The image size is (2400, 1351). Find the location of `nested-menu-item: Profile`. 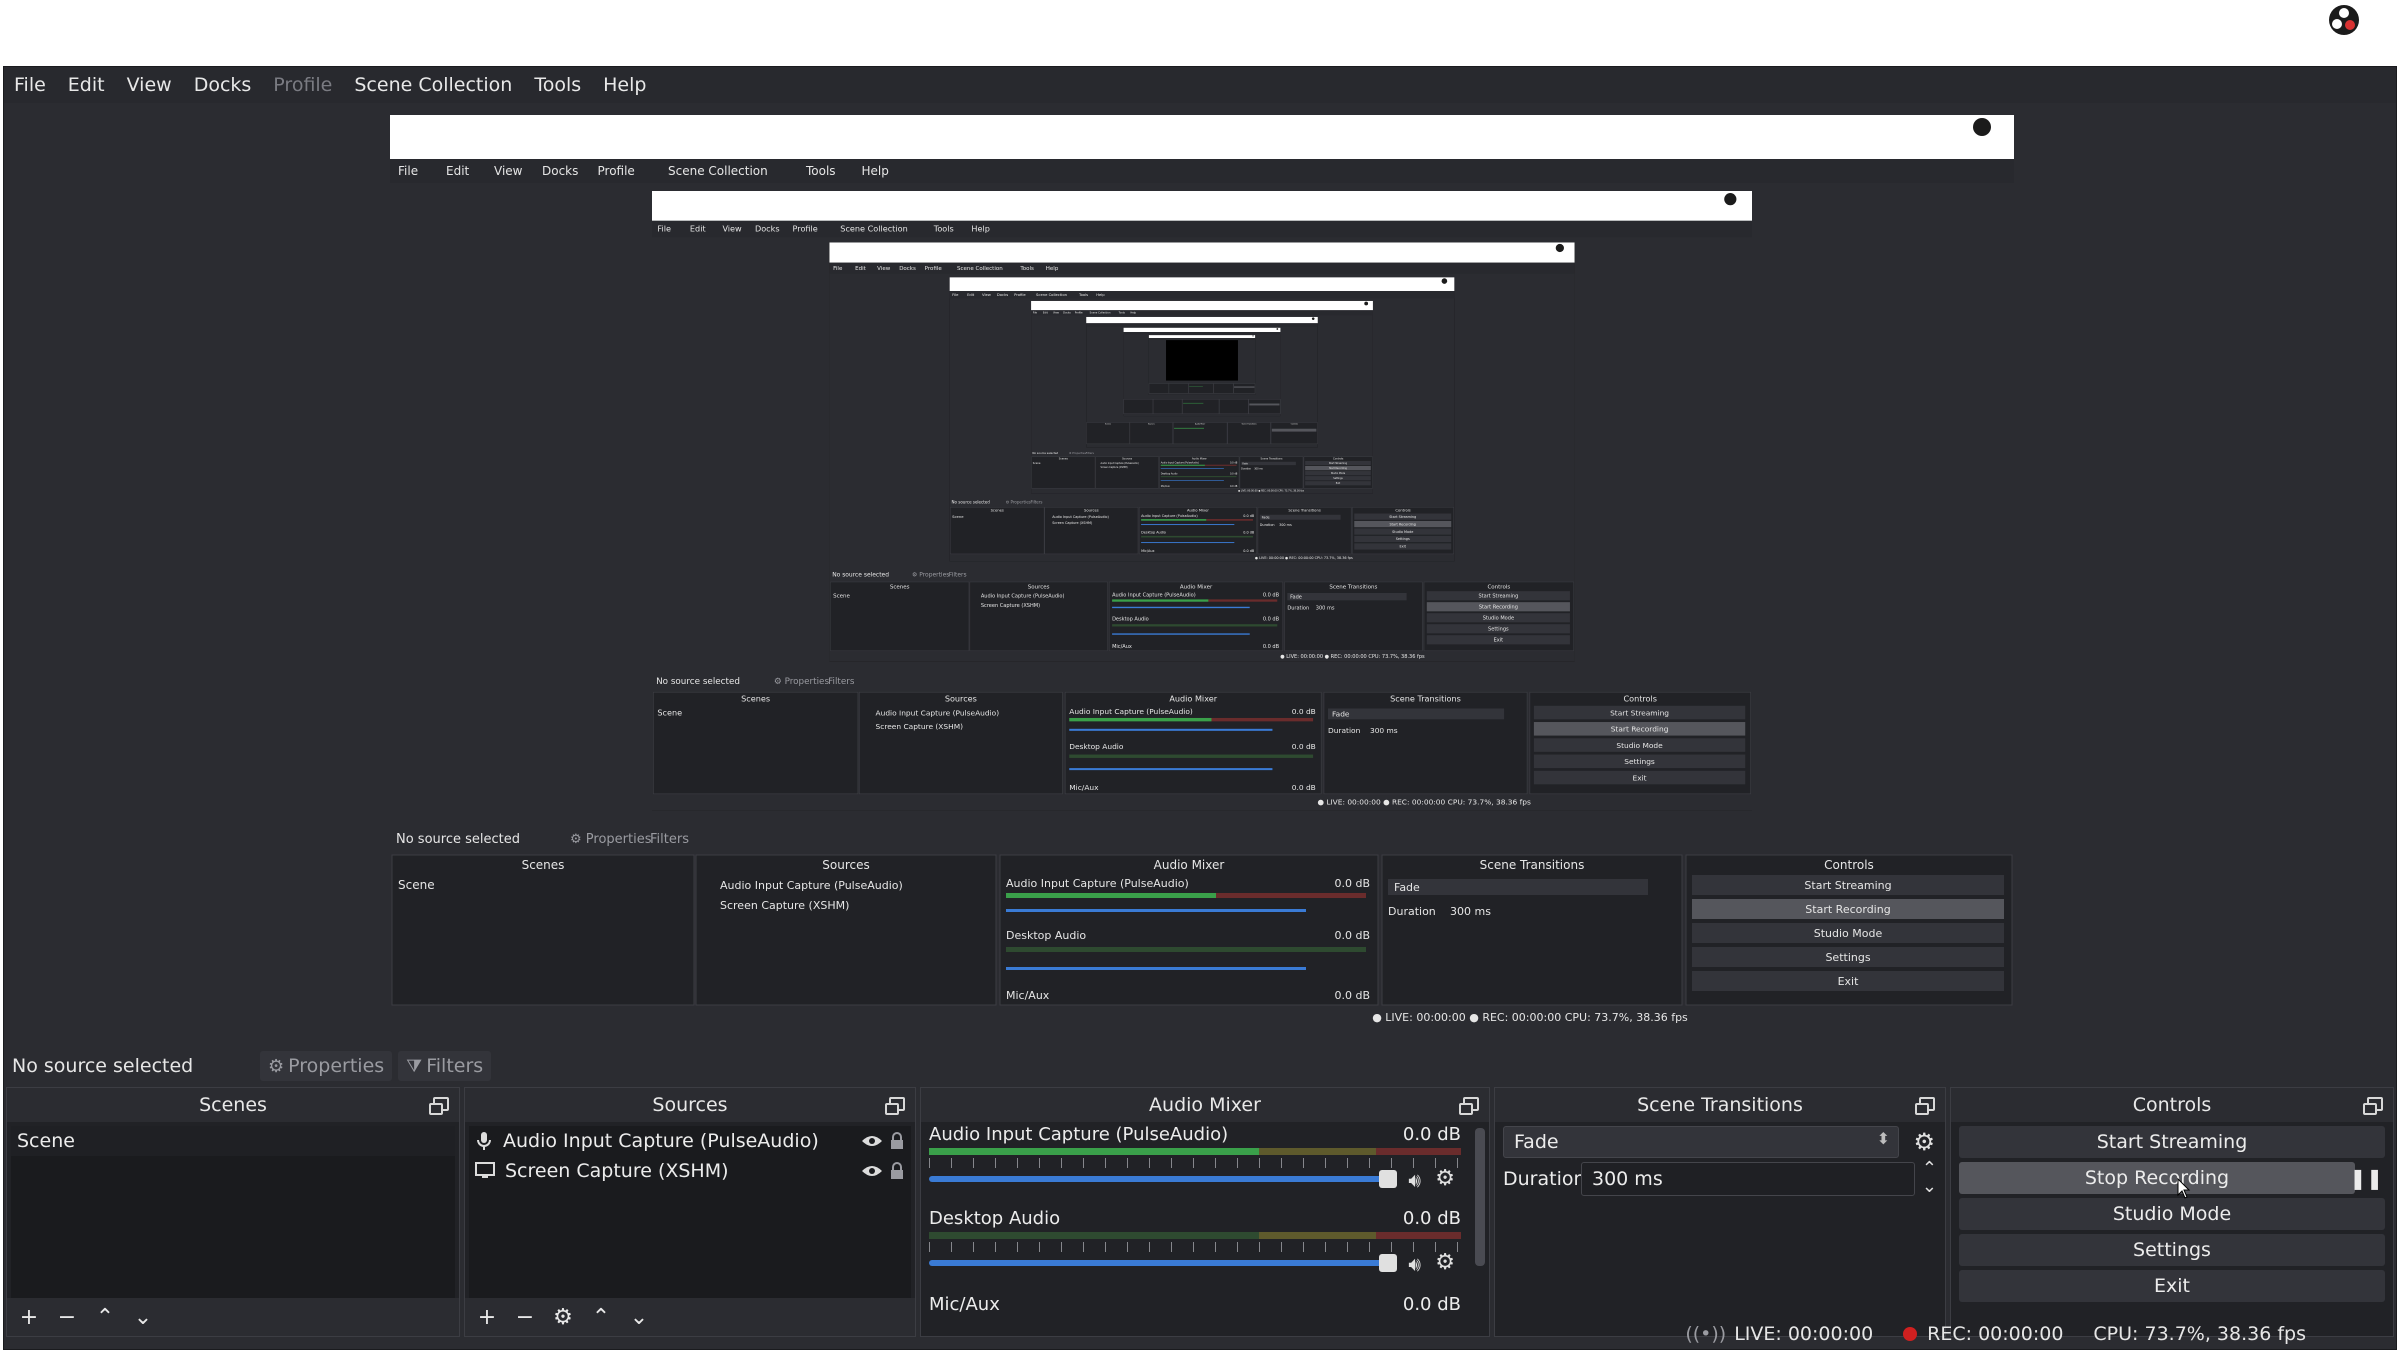

nested-menu-item: Profile is located at coordinates (1020, 295).